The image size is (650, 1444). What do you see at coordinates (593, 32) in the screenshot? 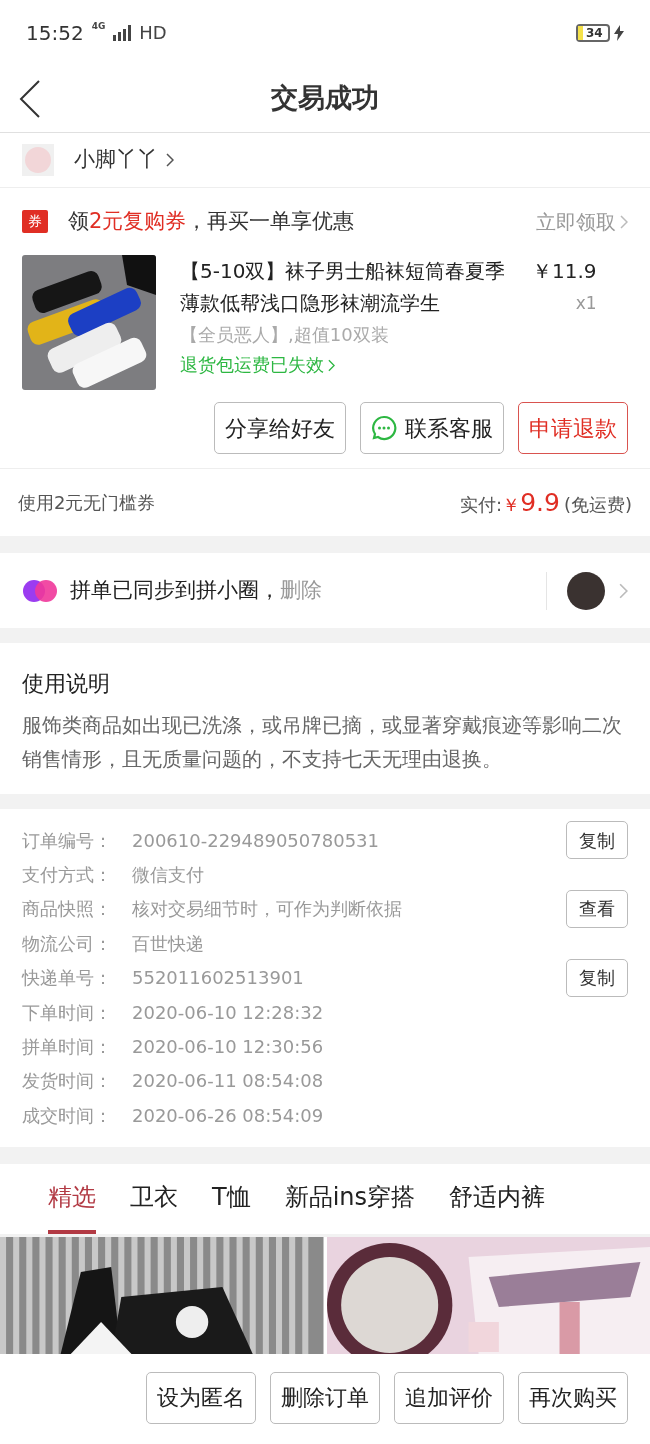
I see `battery-icon: 34` at bounding box center [593, 32].